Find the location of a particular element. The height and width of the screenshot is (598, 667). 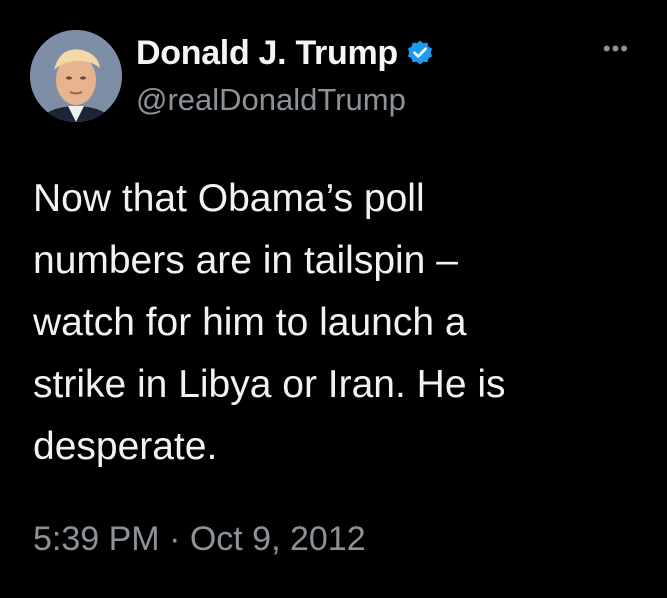

tweet-text-line: numbers are in tailspin – is located at coordinates (245, 260).